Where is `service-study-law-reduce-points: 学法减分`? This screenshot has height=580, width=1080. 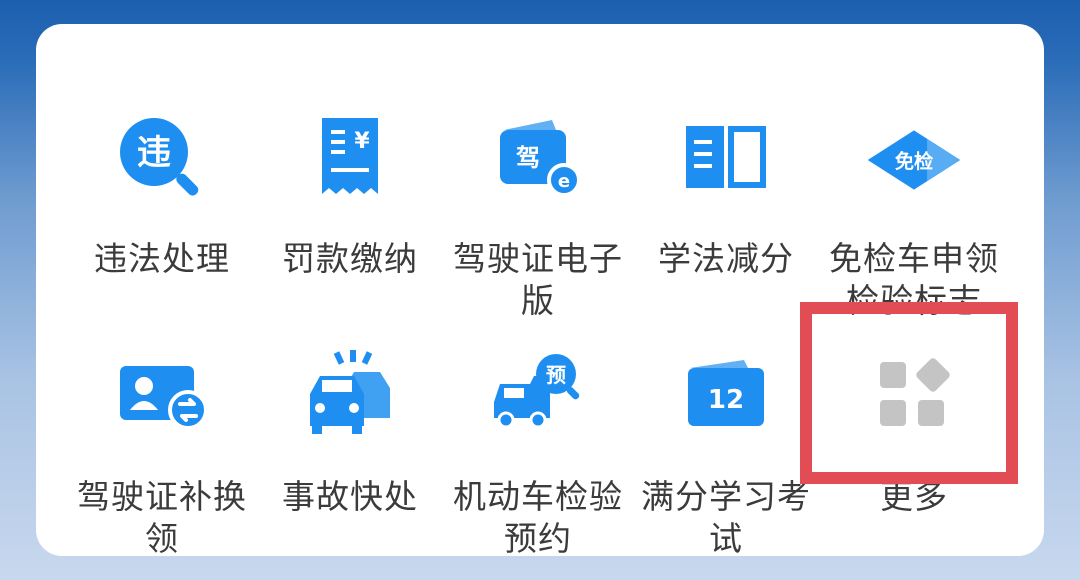 service-study-law-reduce-points: 学法减分 is located at coordinates (726, 175).